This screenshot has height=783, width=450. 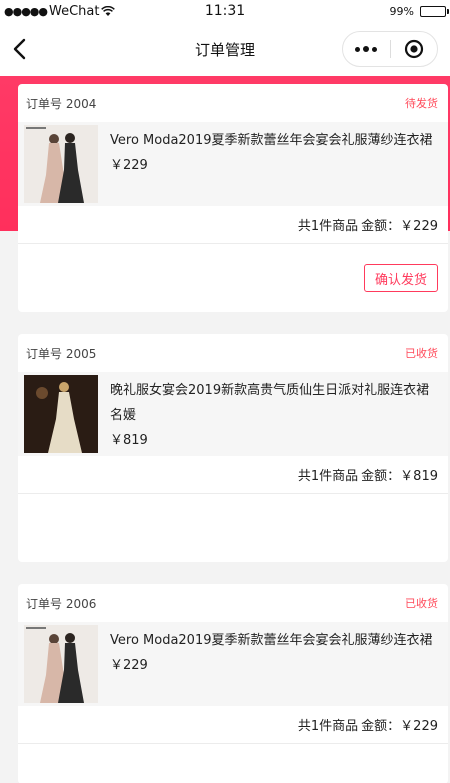 I want to click on order-actions: 确认发货, so click(x=233, y=278).